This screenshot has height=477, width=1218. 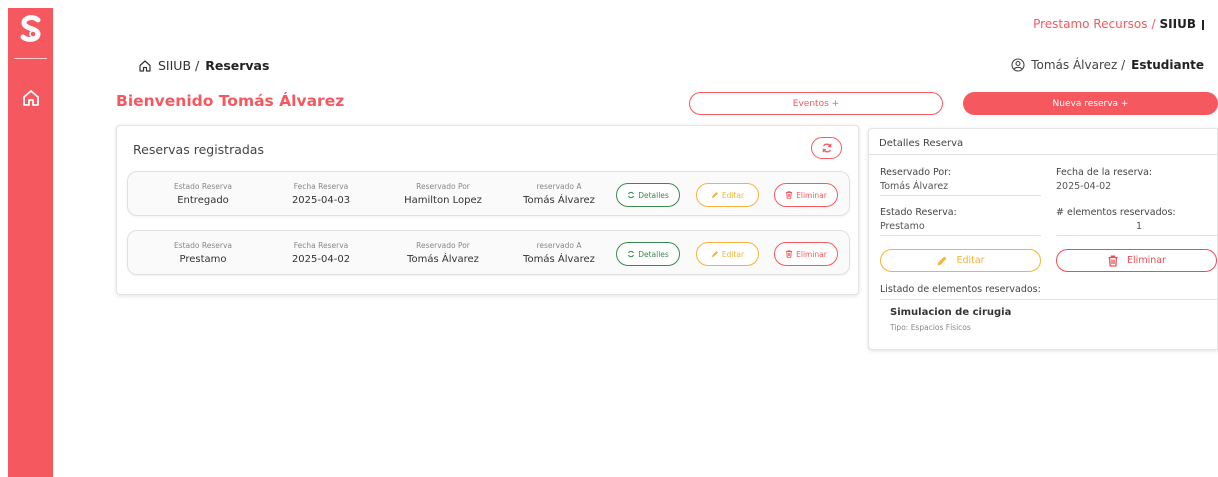 I want to click on detalle-editar-label: Editar, so click(x=970, y=260).